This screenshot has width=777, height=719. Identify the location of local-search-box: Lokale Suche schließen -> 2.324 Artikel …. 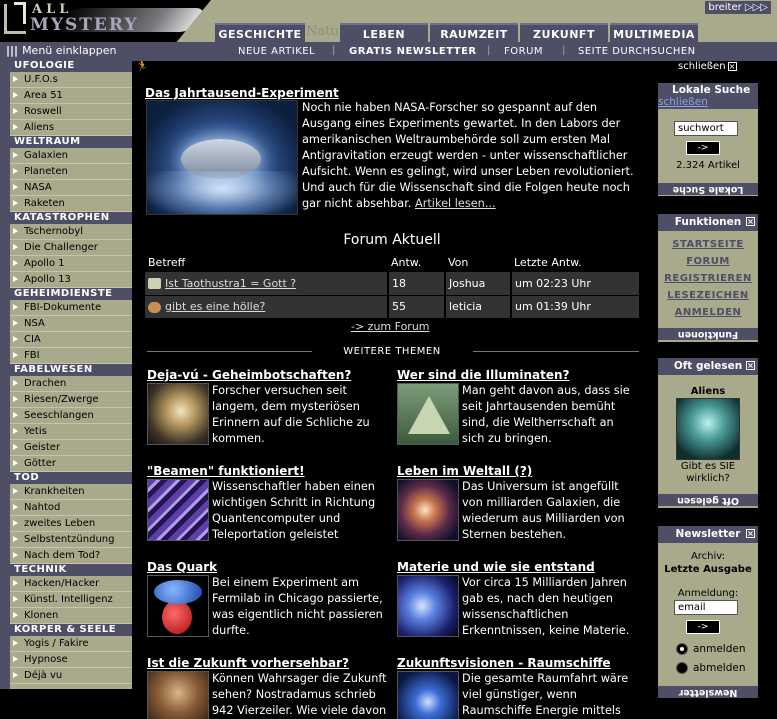
(708, 139).